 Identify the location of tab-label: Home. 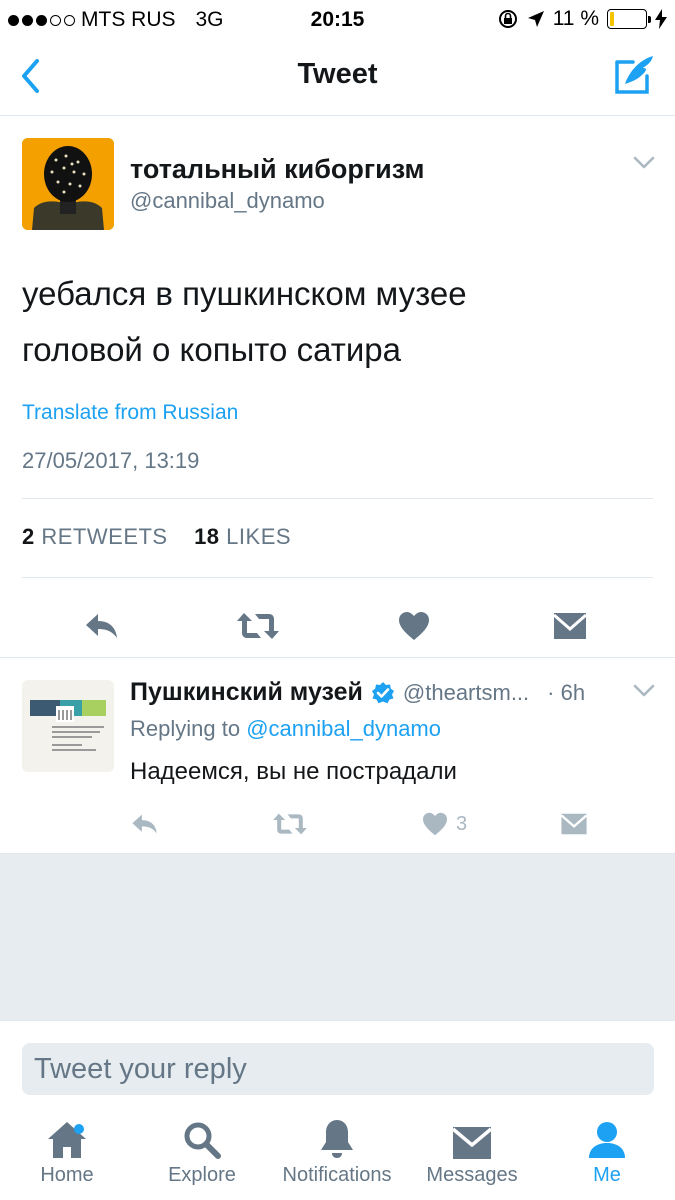
(67, 1175).